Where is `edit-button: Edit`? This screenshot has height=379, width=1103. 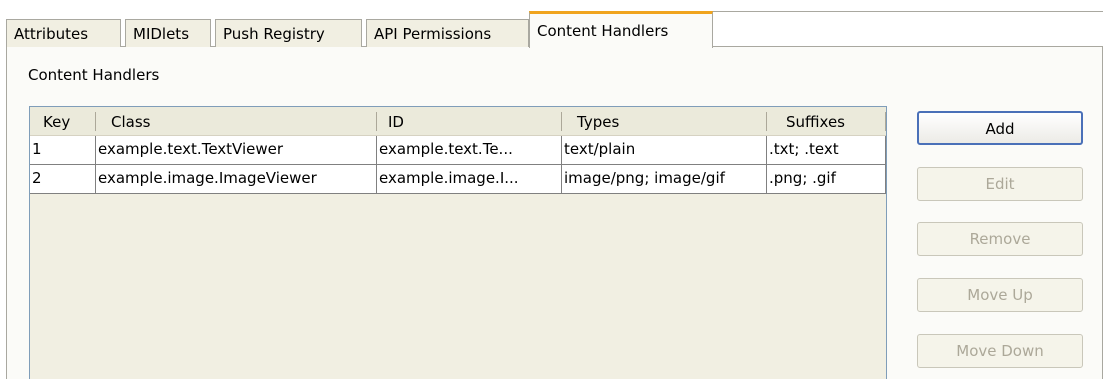 edit-button: Edit is located at coordinates (1000, 184).